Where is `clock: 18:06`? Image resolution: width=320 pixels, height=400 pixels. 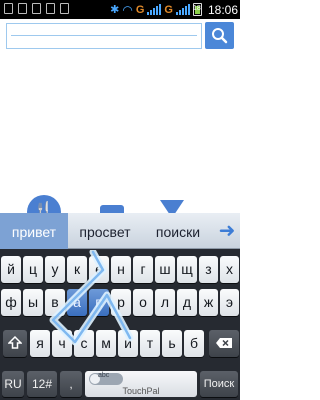
clock: 18:06 is located at coordinates (222, 9).